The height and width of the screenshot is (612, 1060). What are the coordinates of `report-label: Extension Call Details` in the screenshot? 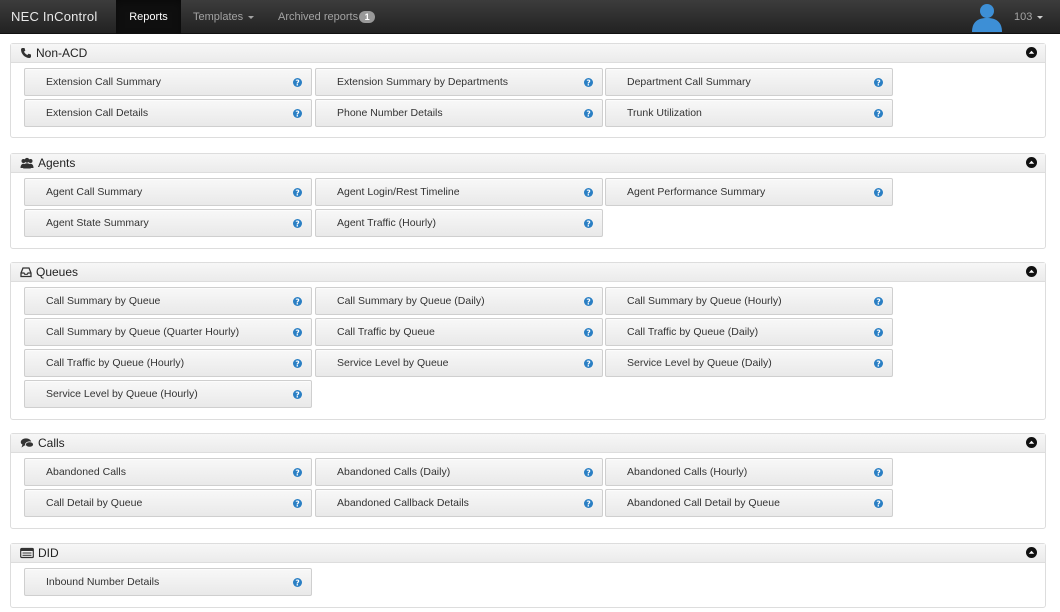 It's located at (97, 113).